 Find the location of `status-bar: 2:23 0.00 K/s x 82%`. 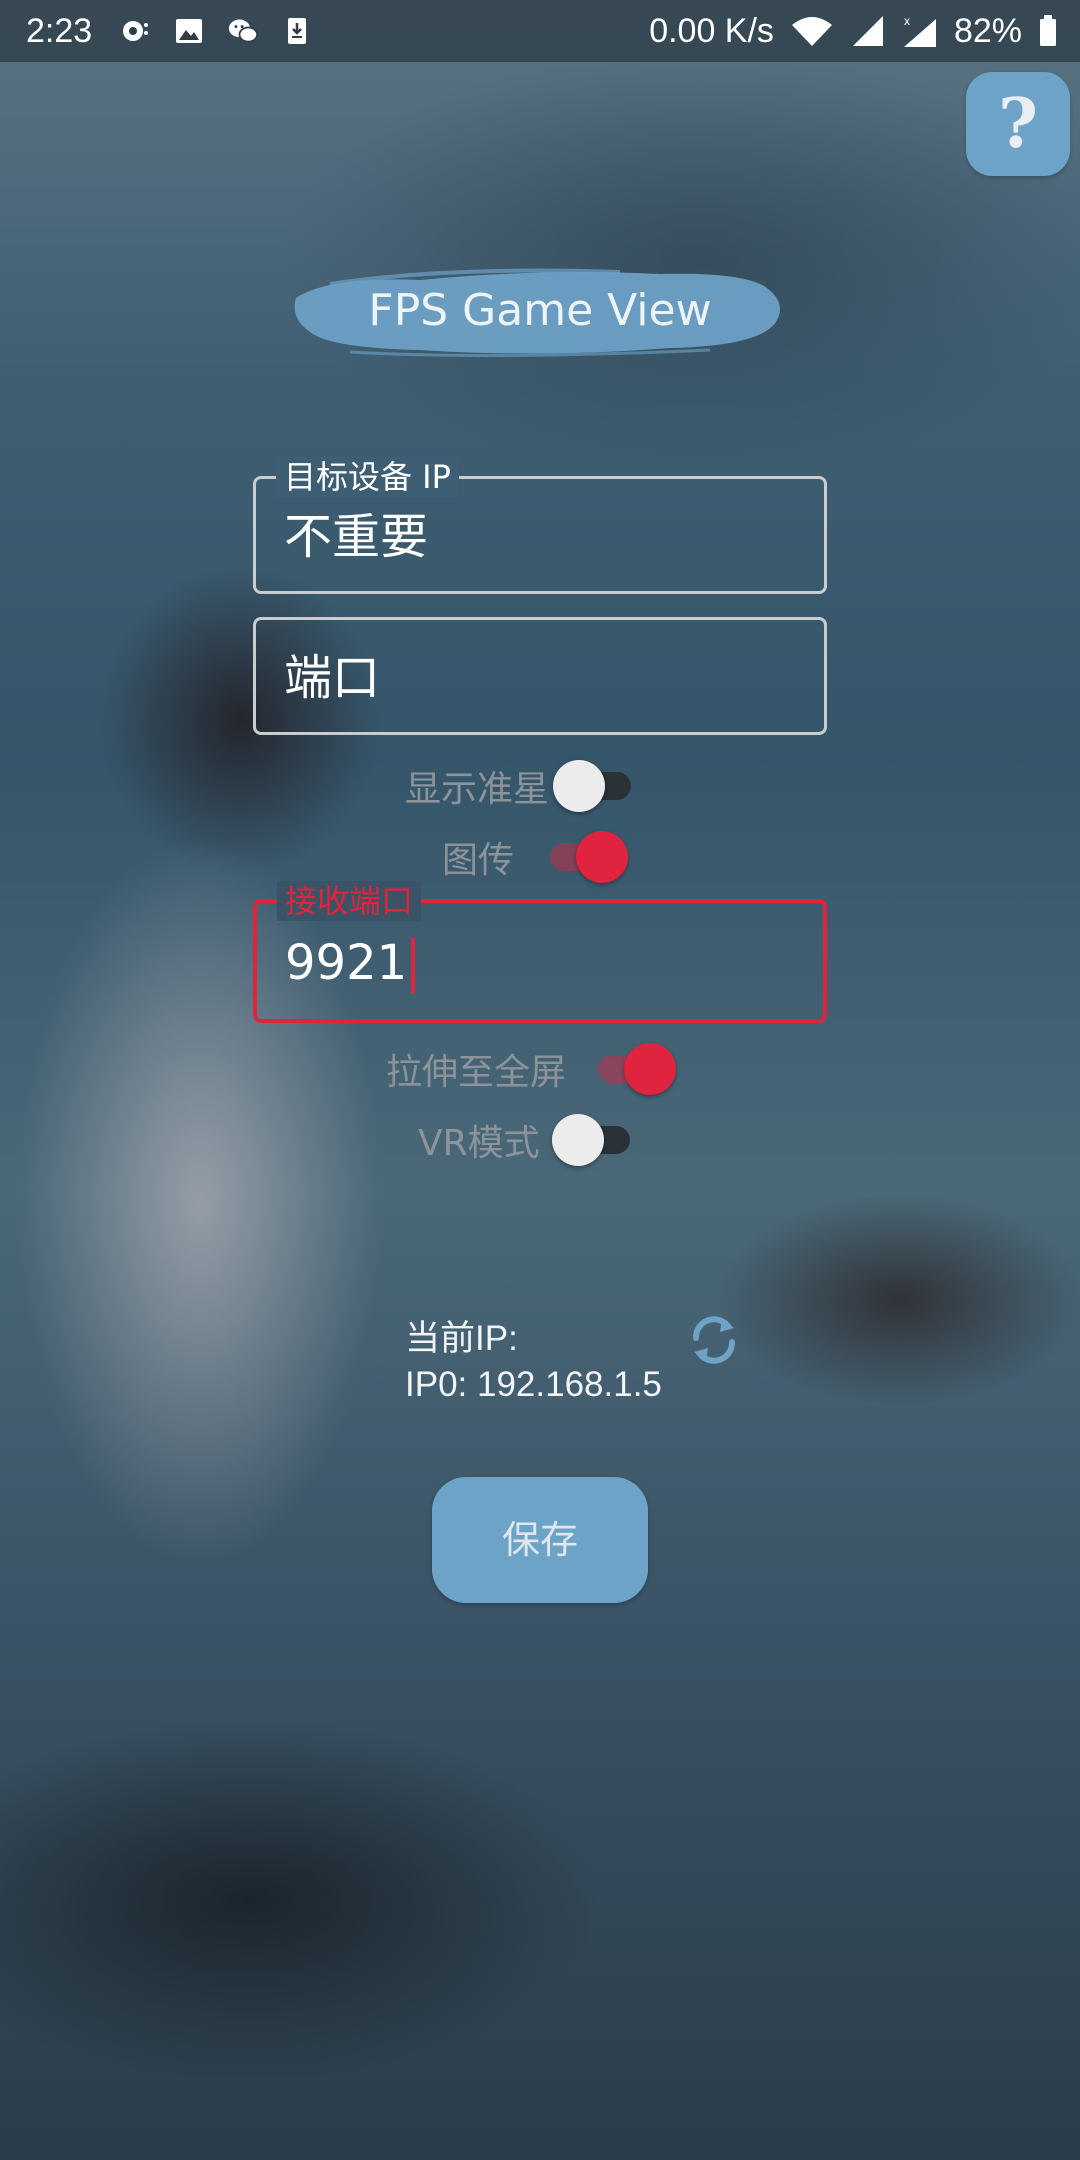

status-bar: 2:23 0.00 K/s x 82% is located at coordinates (540, 31).